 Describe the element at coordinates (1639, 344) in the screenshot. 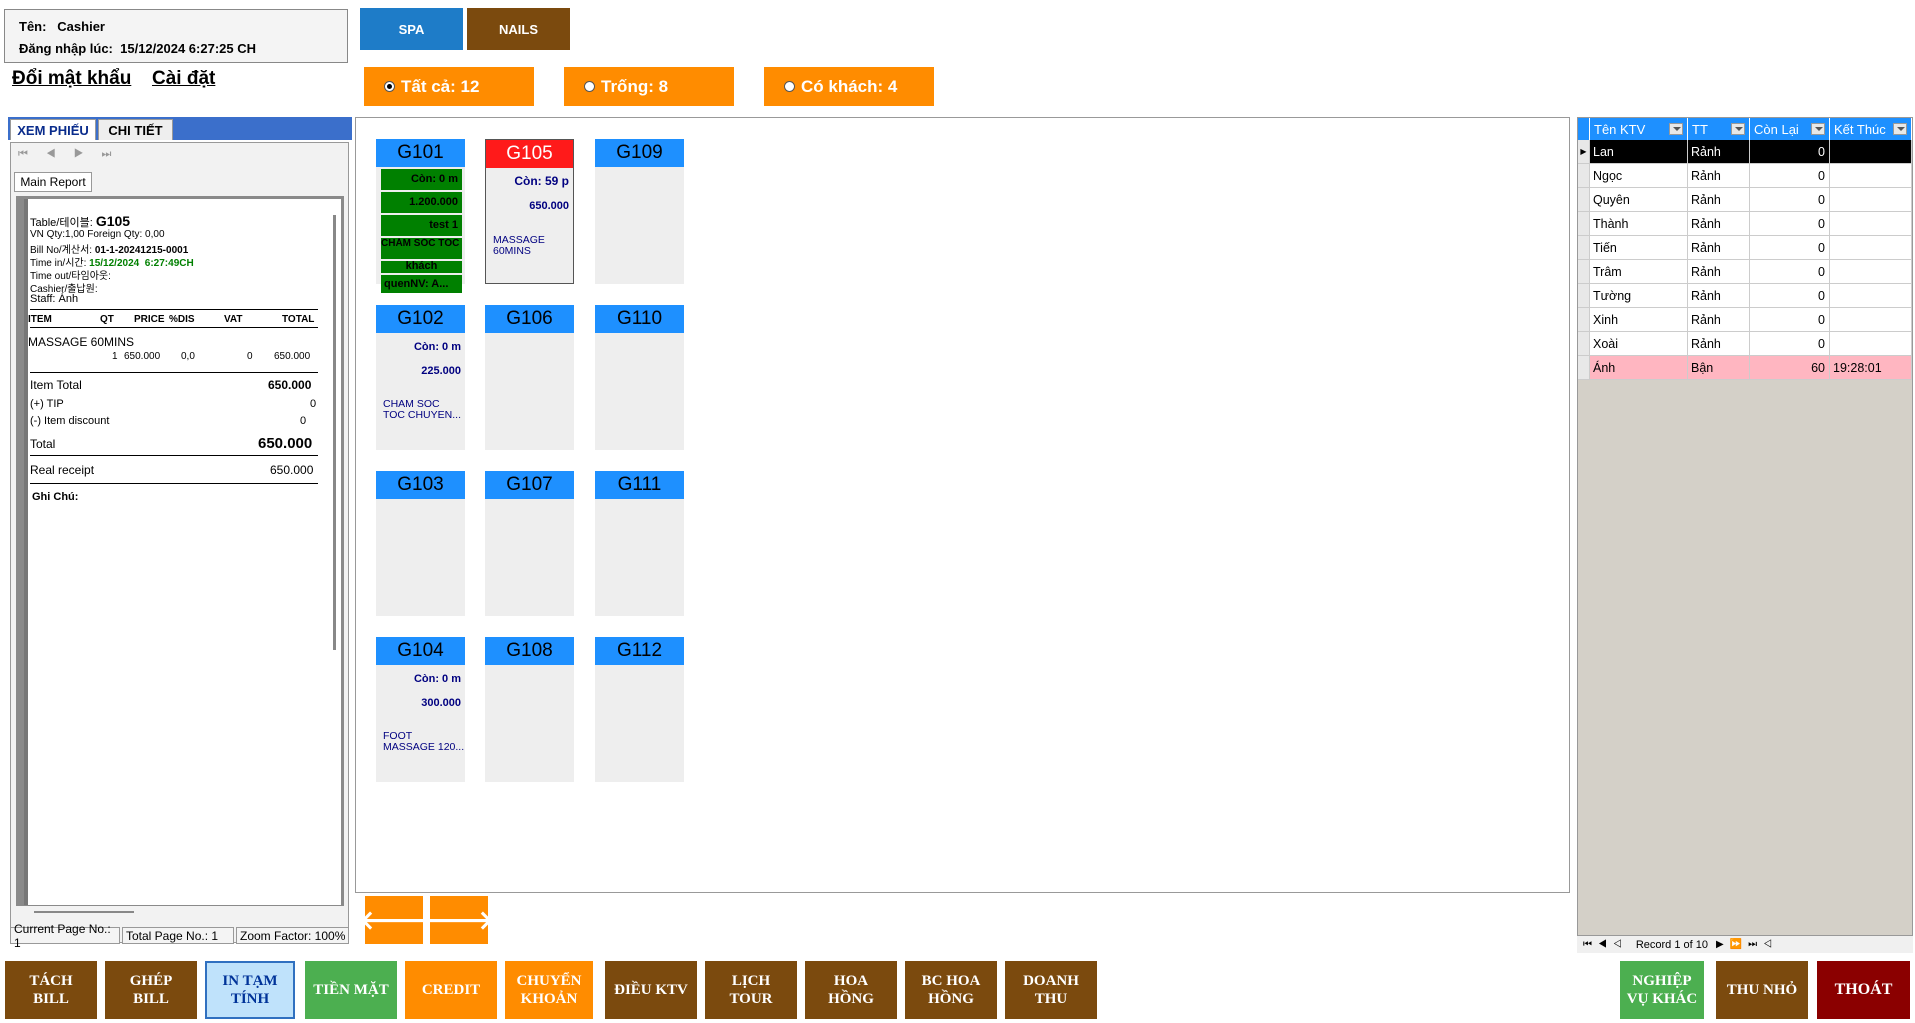

I see `grid-cell-name: Xoài` at that location.